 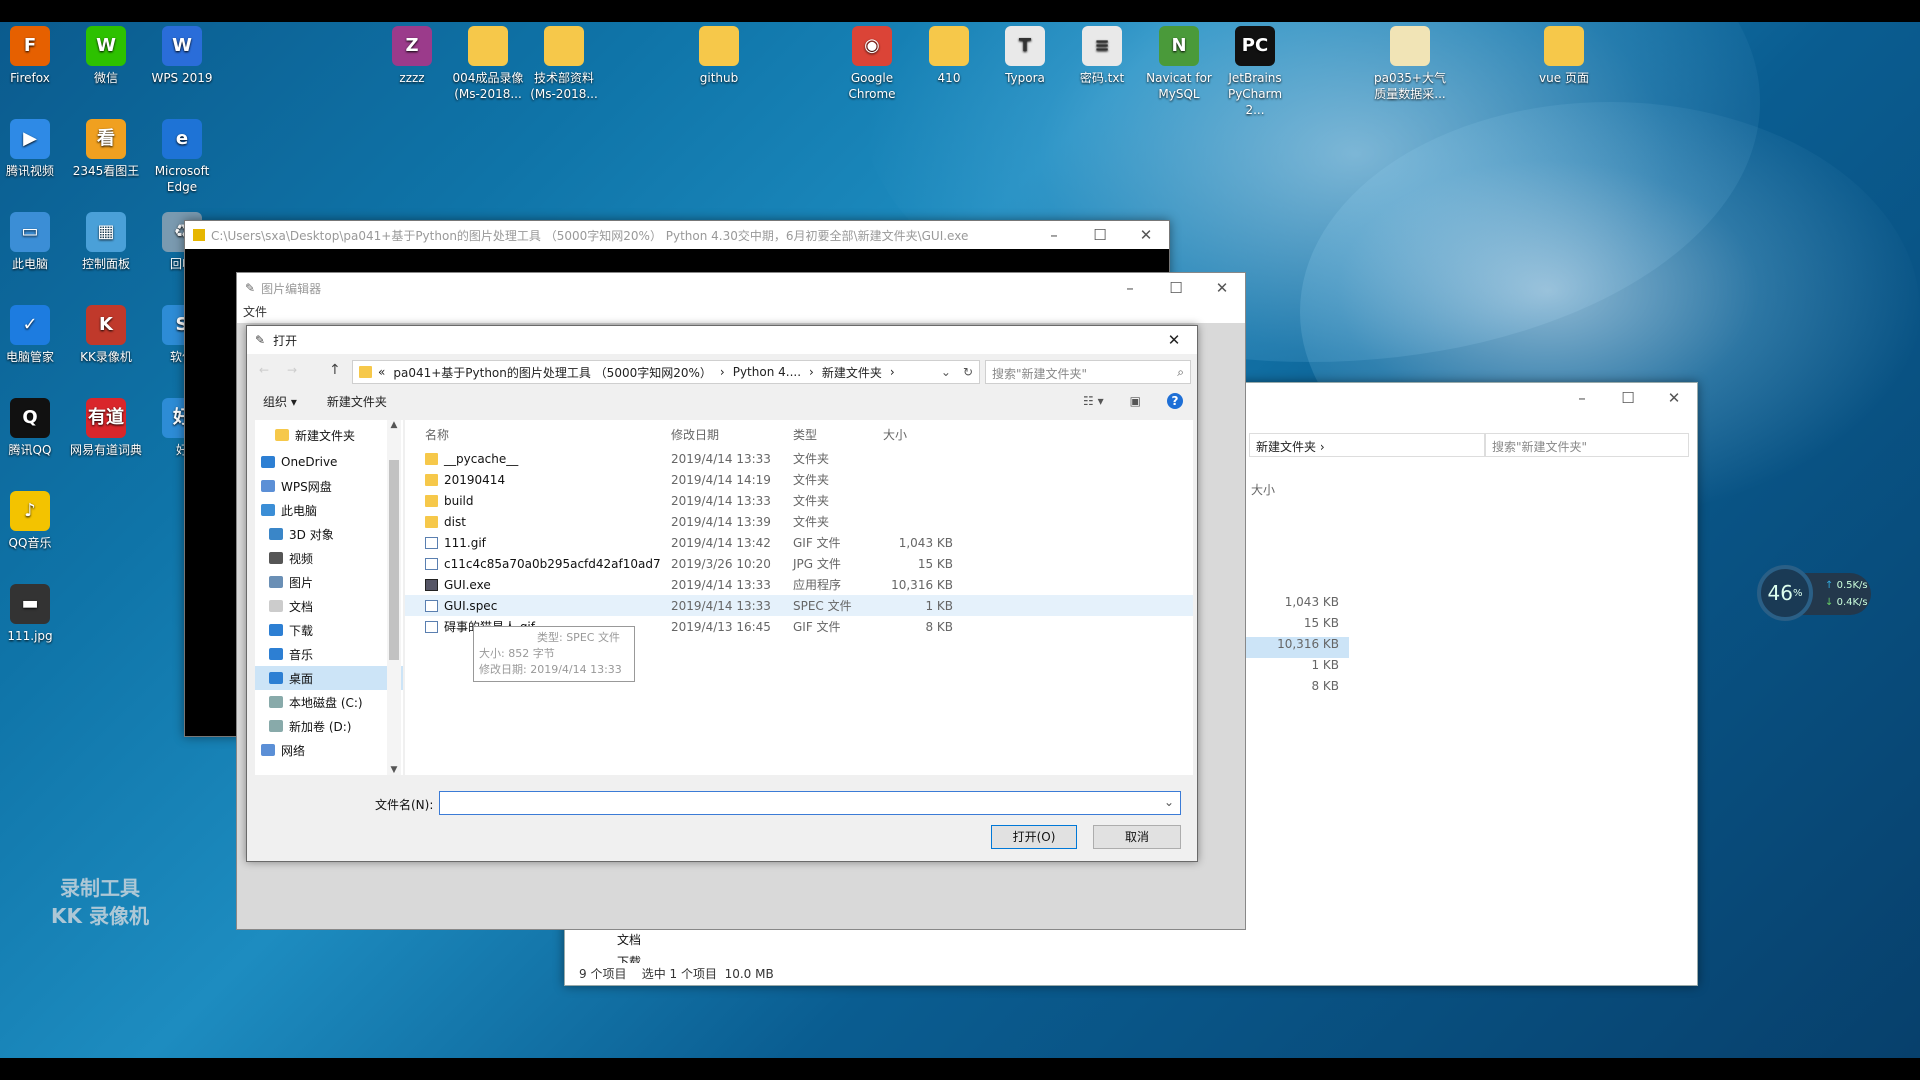 What do you see at coordinates (1286, 447) in the screenshot?
I see `explorer-breadcrumb: 新建文件夹` at bounding box center [1286, 447].